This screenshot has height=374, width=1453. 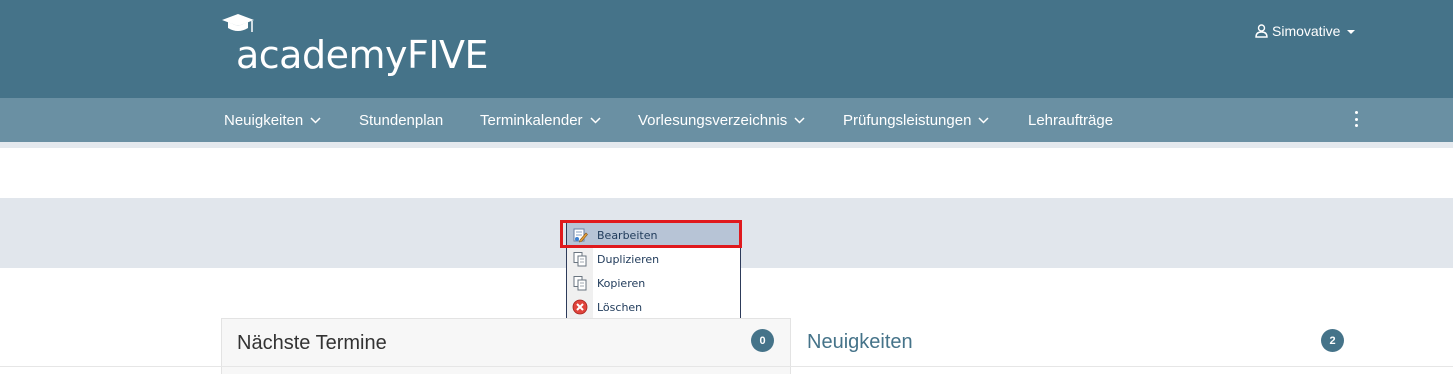 What do you see at coordinates (860, 342) in the screenshot?
I see `panel-title-link: Neuigkeiten` at bounding box center [860, 342].